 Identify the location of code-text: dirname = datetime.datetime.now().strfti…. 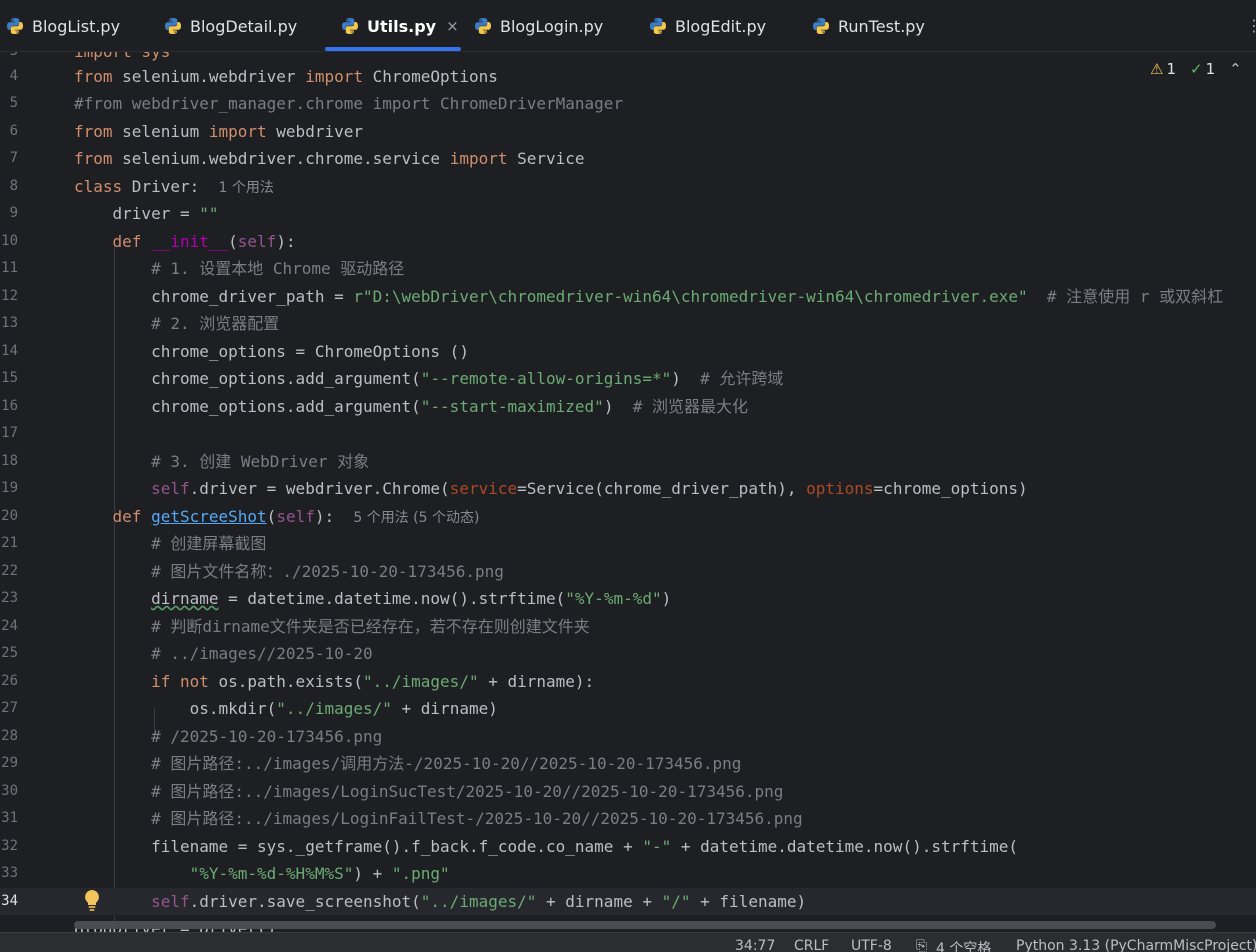
(411, 598).